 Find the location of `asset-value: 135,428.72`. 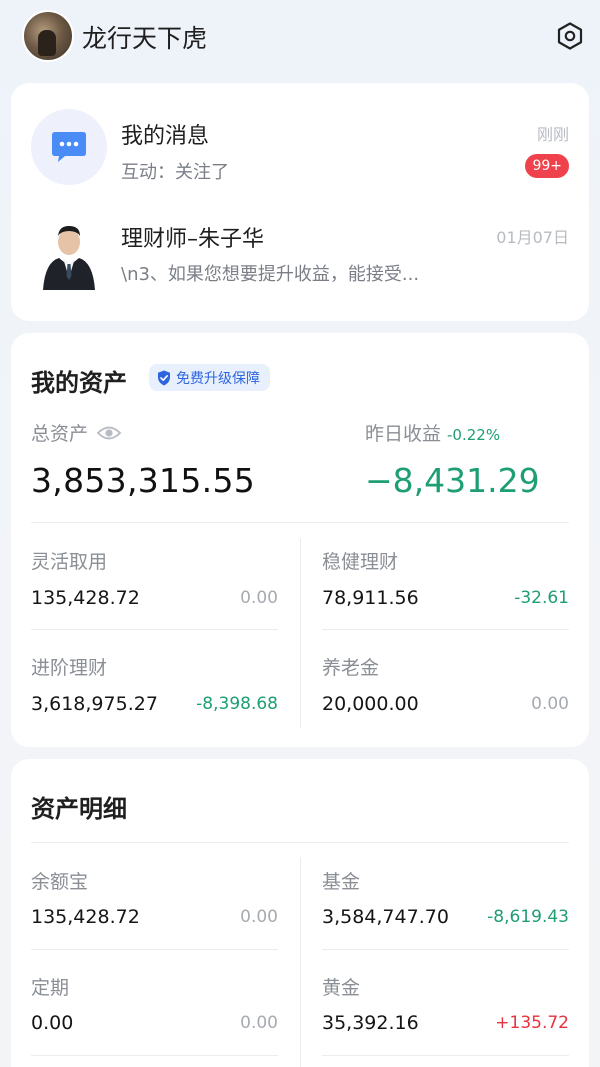

asset-value: 135,428.72 is located at coordinates (85, 598).